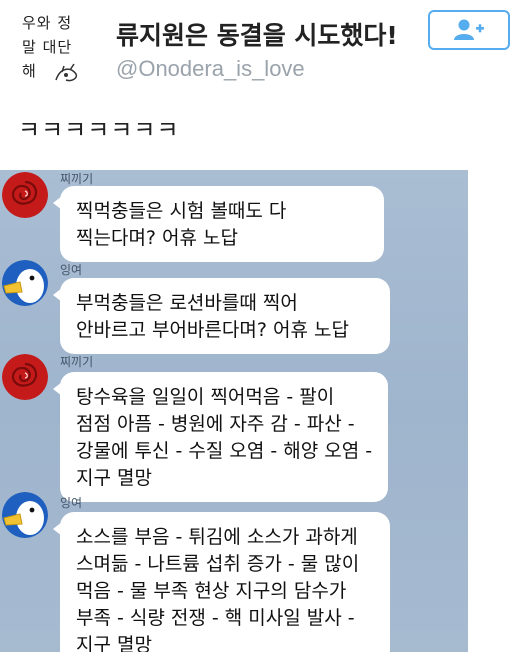 This screenshot has height=652, width=520. What do you see at coordinates (215, 424) in the screenshot?
I see `message-line: 점점 아픔 - 병원에 자주 감 - 파산 -` at bounding box center [215, 424].